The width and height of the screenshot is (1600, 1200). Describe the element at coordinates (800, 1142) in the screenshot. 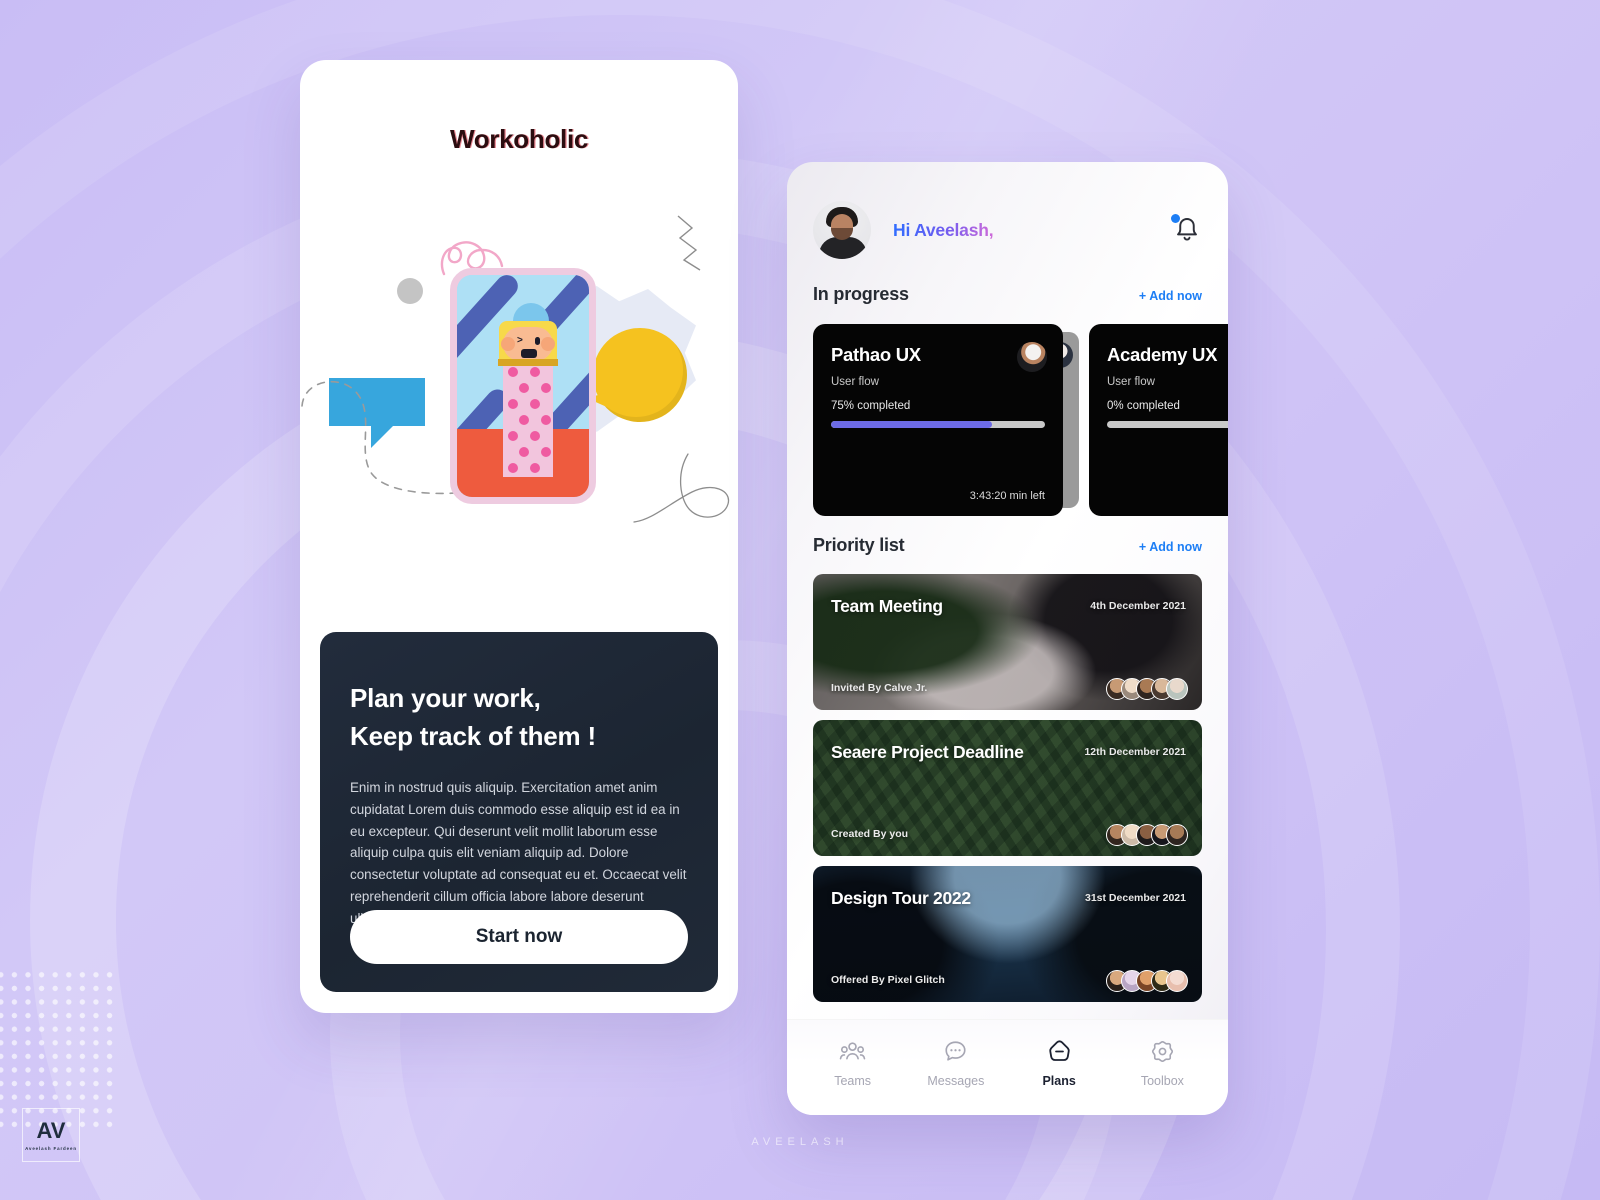

I see `footer-watermark: AVEELASH` at that location.